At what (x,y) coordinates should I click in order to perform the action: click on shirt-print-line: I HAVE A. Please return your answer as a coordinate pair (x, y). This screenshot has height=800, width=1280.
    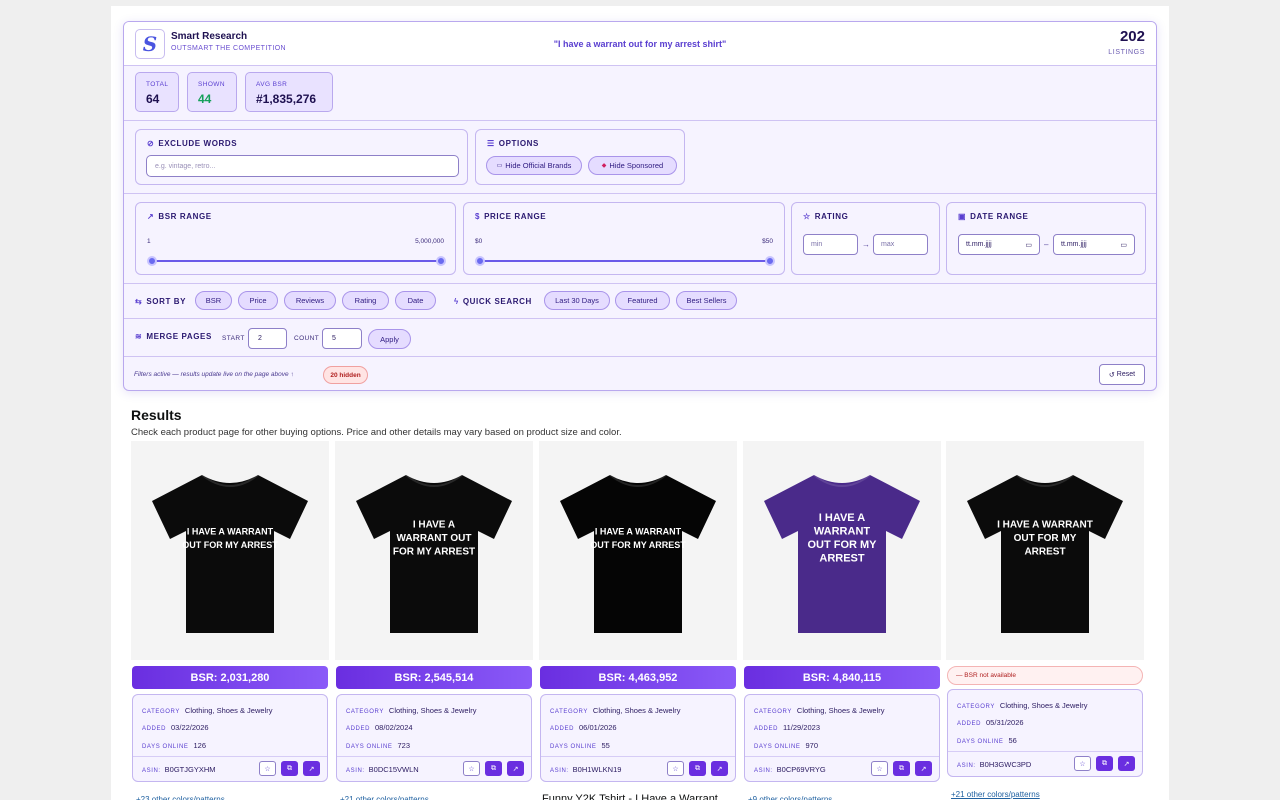
    Looking at the image, I should click on (434, 524).